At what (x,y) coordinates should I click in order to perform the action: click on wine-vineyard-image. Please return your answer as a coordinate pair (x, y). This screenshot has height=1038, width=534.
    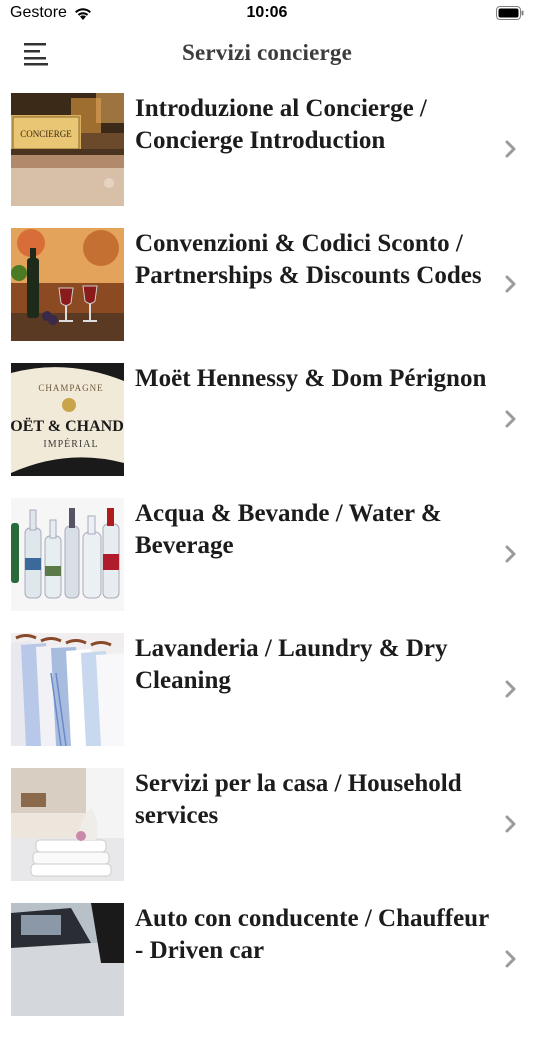
    Looking at the image, I should click on (67, 284).